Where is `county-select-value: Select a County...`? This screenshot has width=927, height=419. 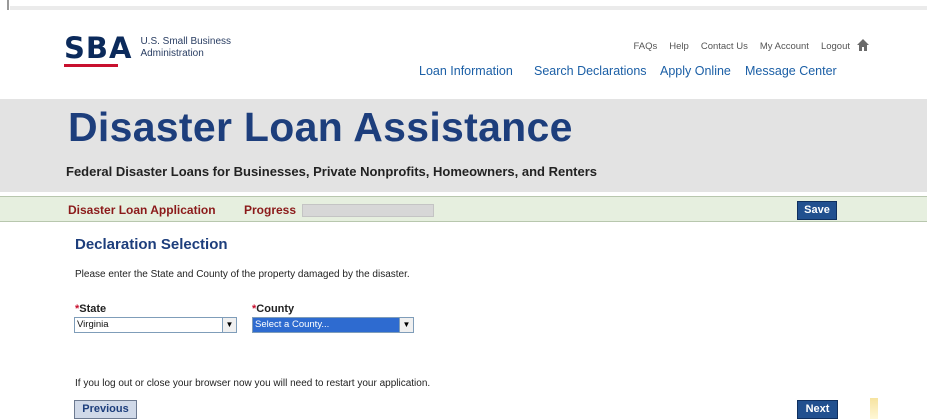 county-select-value: Select a County... is located at coordinates (292, 324).